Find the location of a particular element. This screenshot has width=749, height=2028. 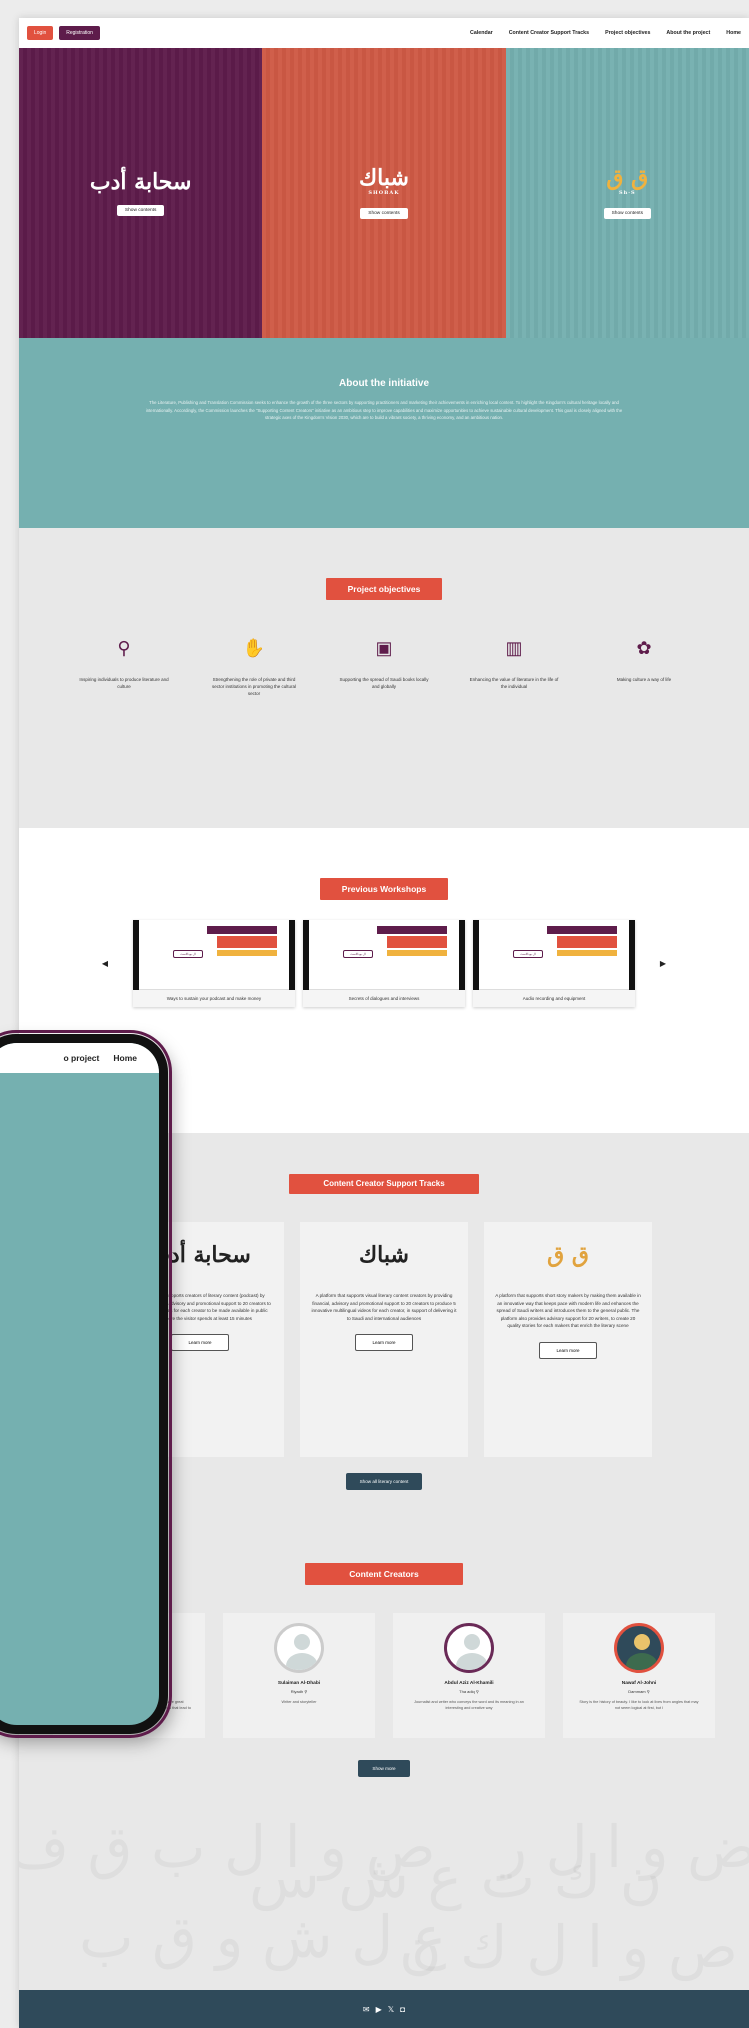

culture-icon: ✿ is located at coordinates (644, 648).